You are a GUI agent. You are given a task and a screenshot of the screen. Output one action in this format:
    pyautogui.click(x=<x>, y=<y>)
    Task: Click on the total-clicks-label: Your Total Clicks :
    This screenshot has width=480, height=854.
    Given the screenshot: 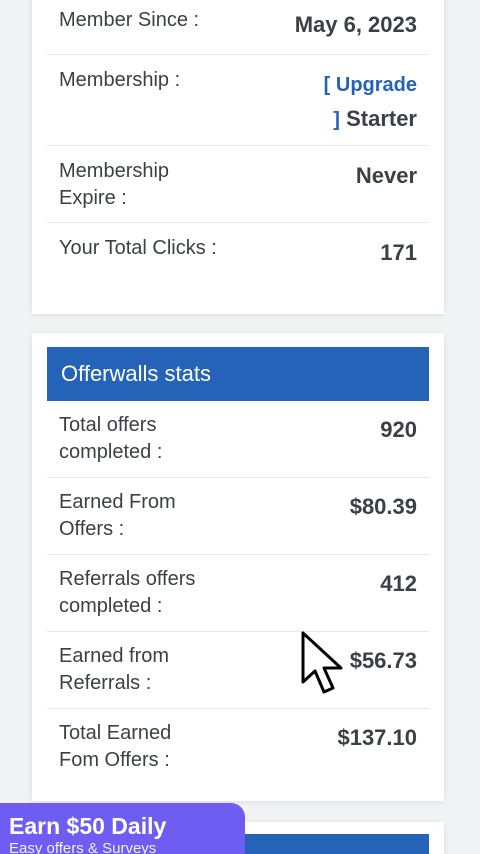 What is the action you would take?
    pyautogui.click(x=138, y=248)
    